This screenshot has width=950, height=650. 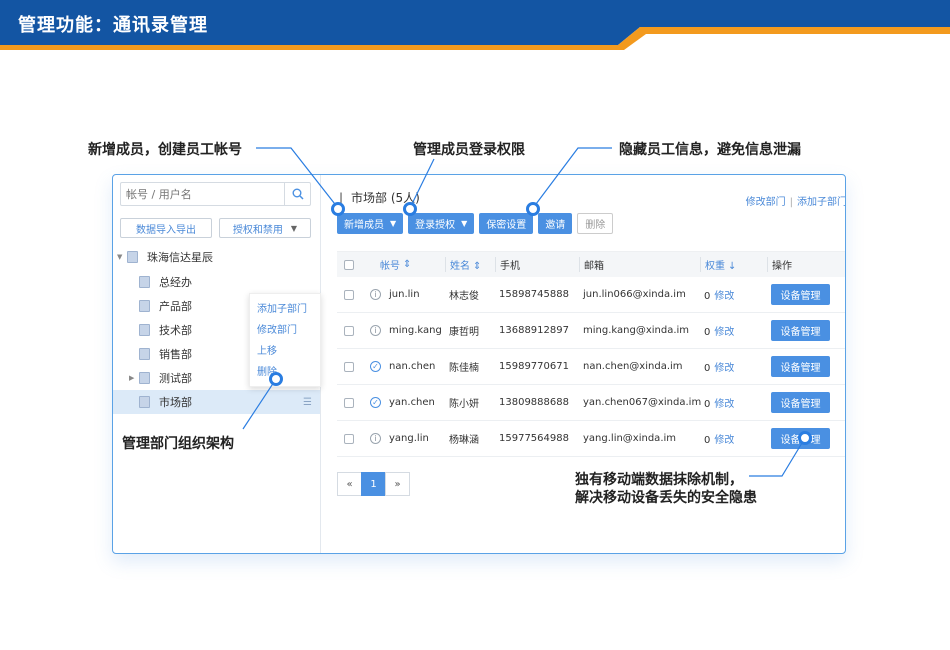 I want to click on delete-button: 删除, so click(x=595, y=223).